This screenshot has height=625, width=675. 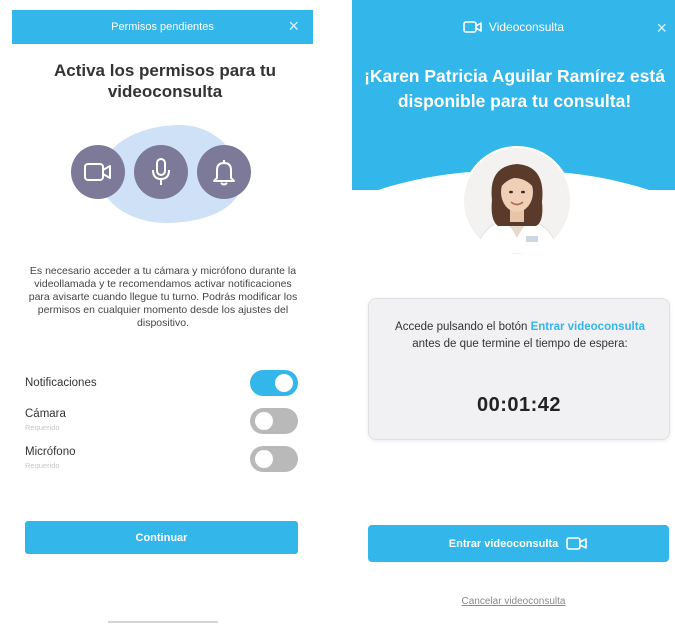 What do you see at coordinates (42, 427) in the screenshot?
I see `permission-sublabel-camera: Requerido` at bounding box center [42, 427].